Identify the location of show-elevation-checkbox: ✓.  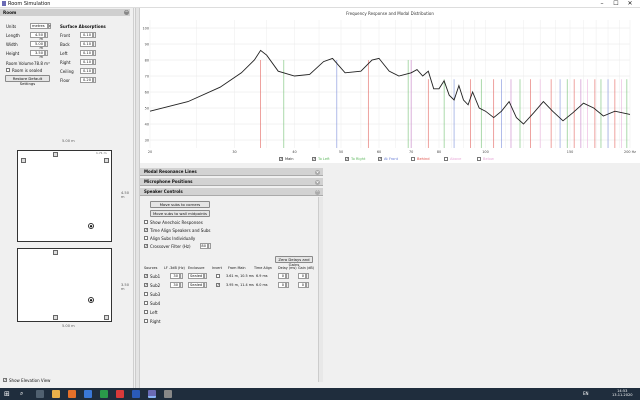
(5, 380).